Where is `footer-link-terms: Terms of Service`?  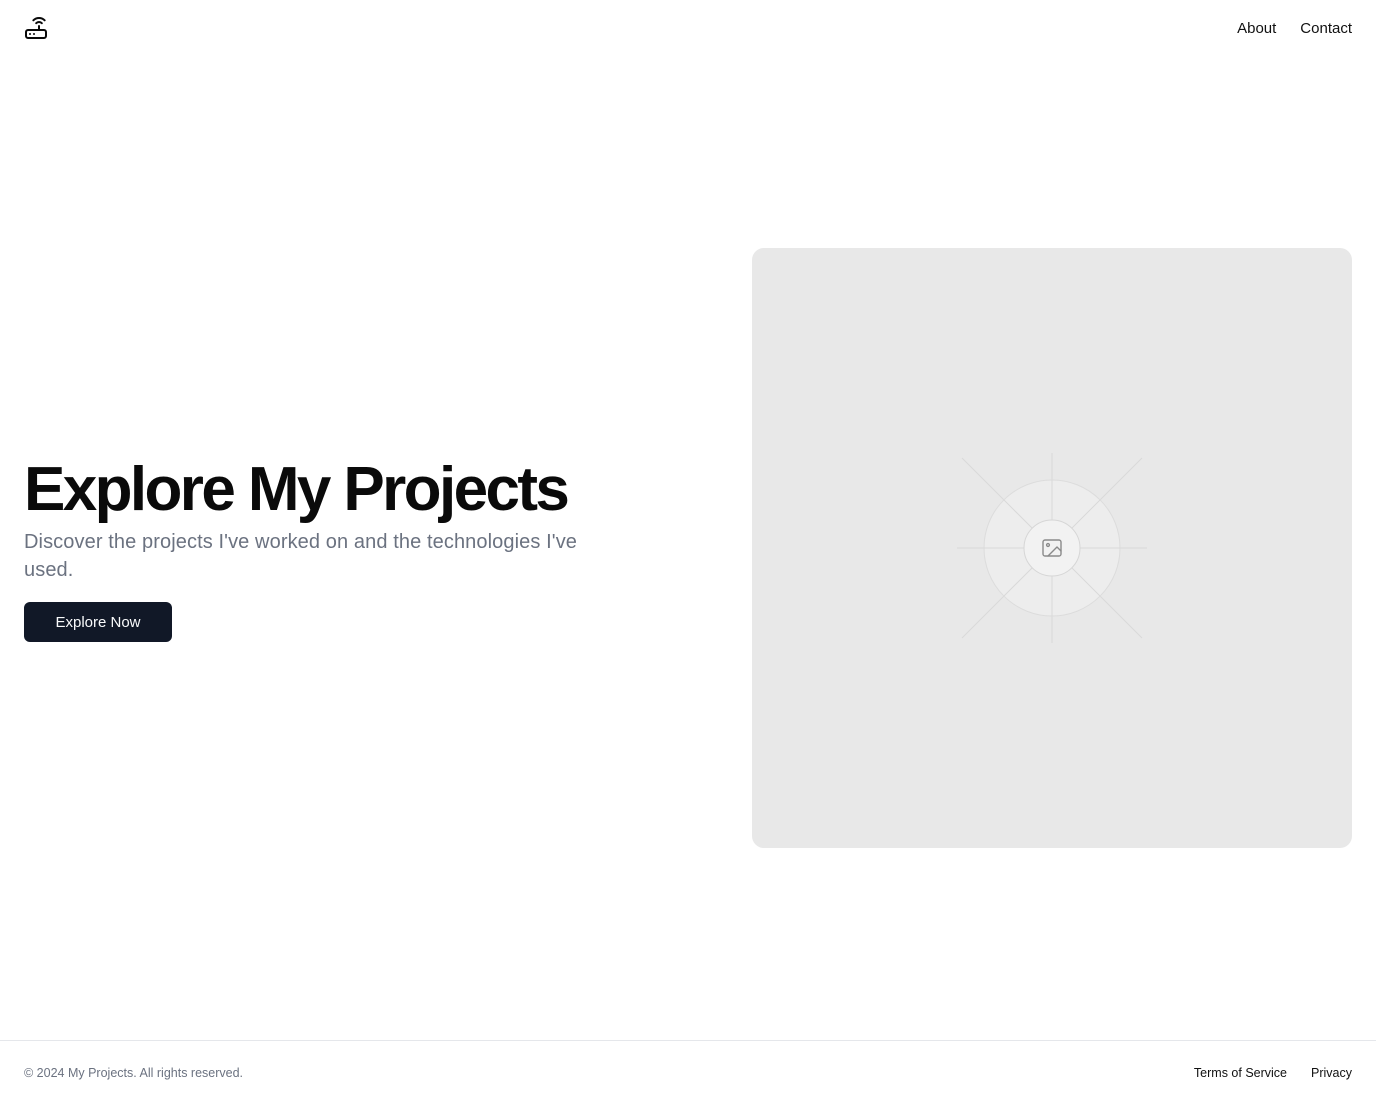 footer-link-terms: Terms of Service is located at coordinates (1240, 1073).